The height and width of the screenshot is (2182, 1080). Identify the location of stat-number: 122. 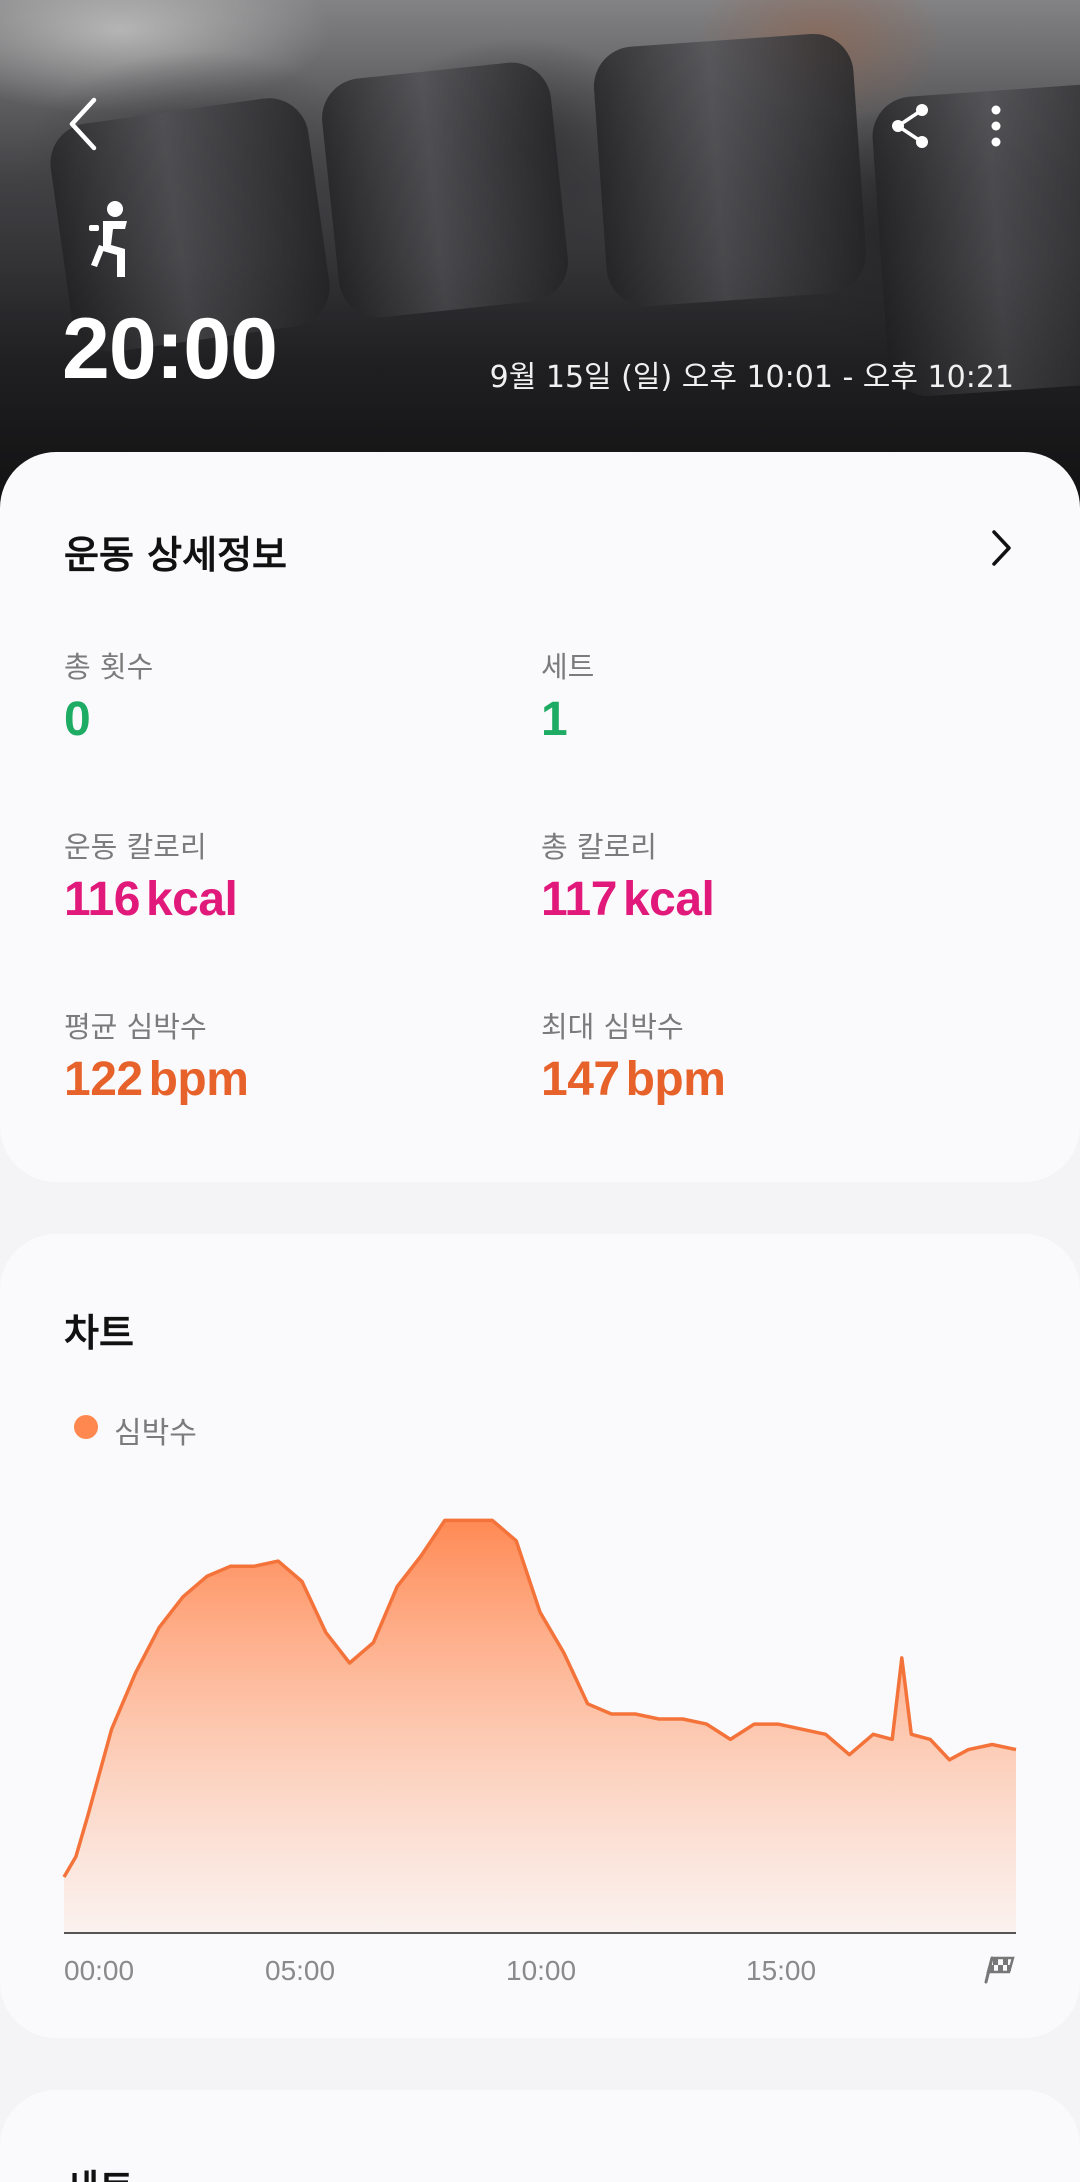
(103, 1079).